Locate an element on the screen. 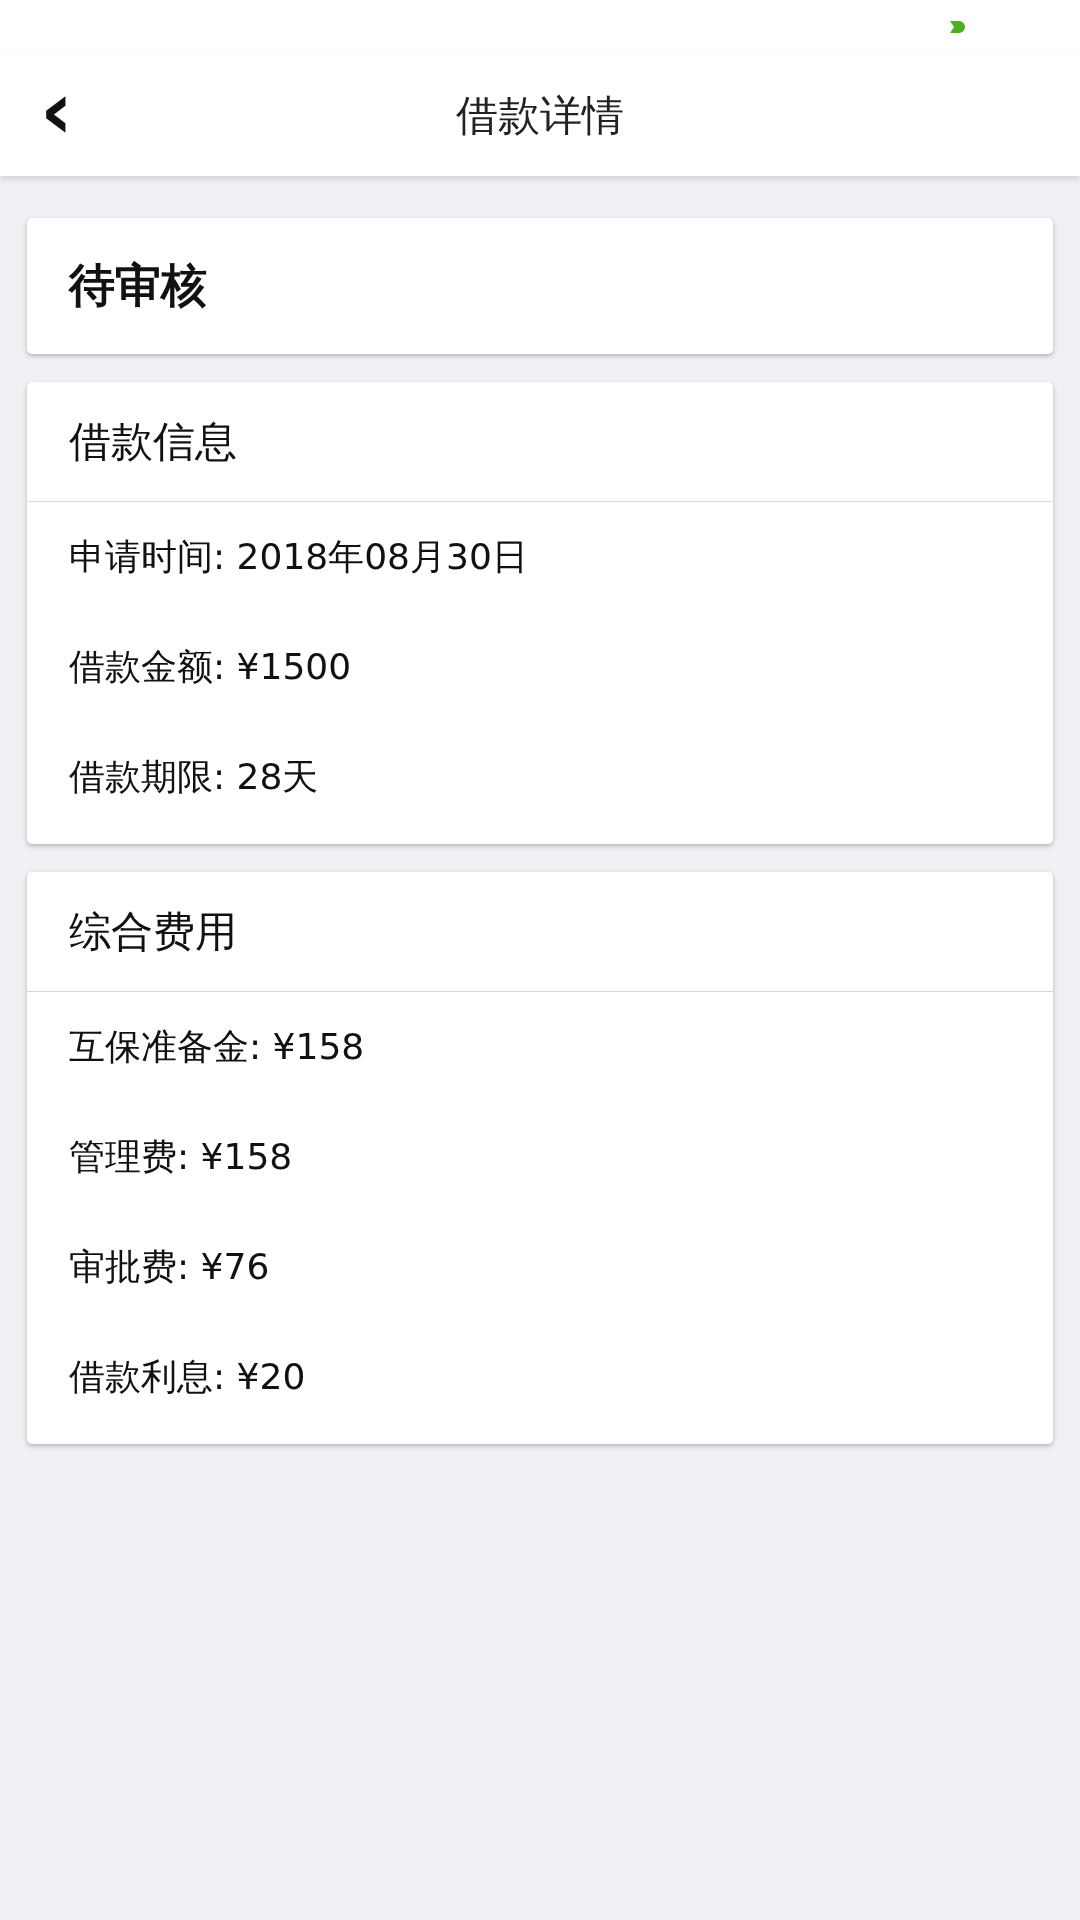 The image size is (1080, 1920). status-text: 待审核 is located at coordinates (138, 285).